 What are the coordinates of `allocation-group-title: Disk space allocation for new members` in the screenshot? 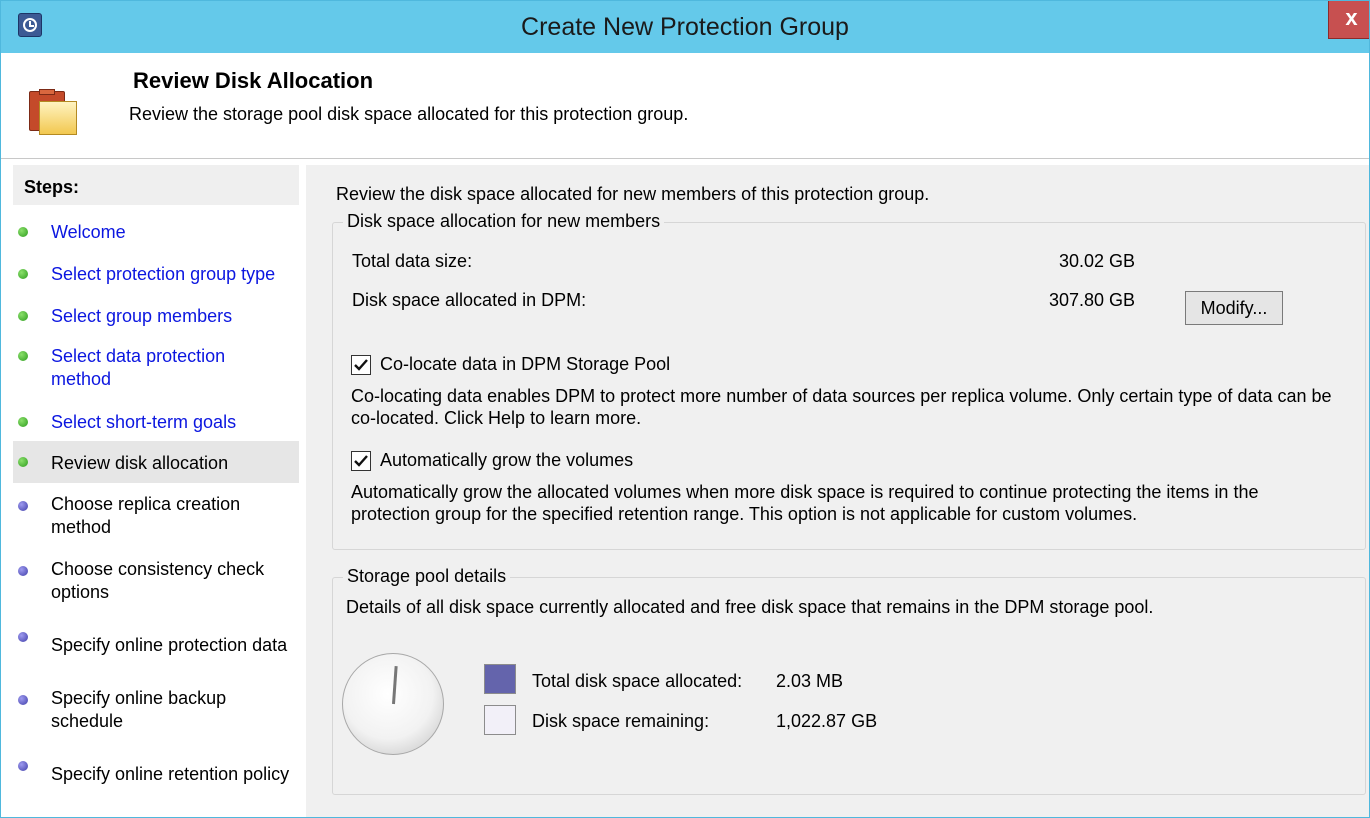 It's located at (504, 221).